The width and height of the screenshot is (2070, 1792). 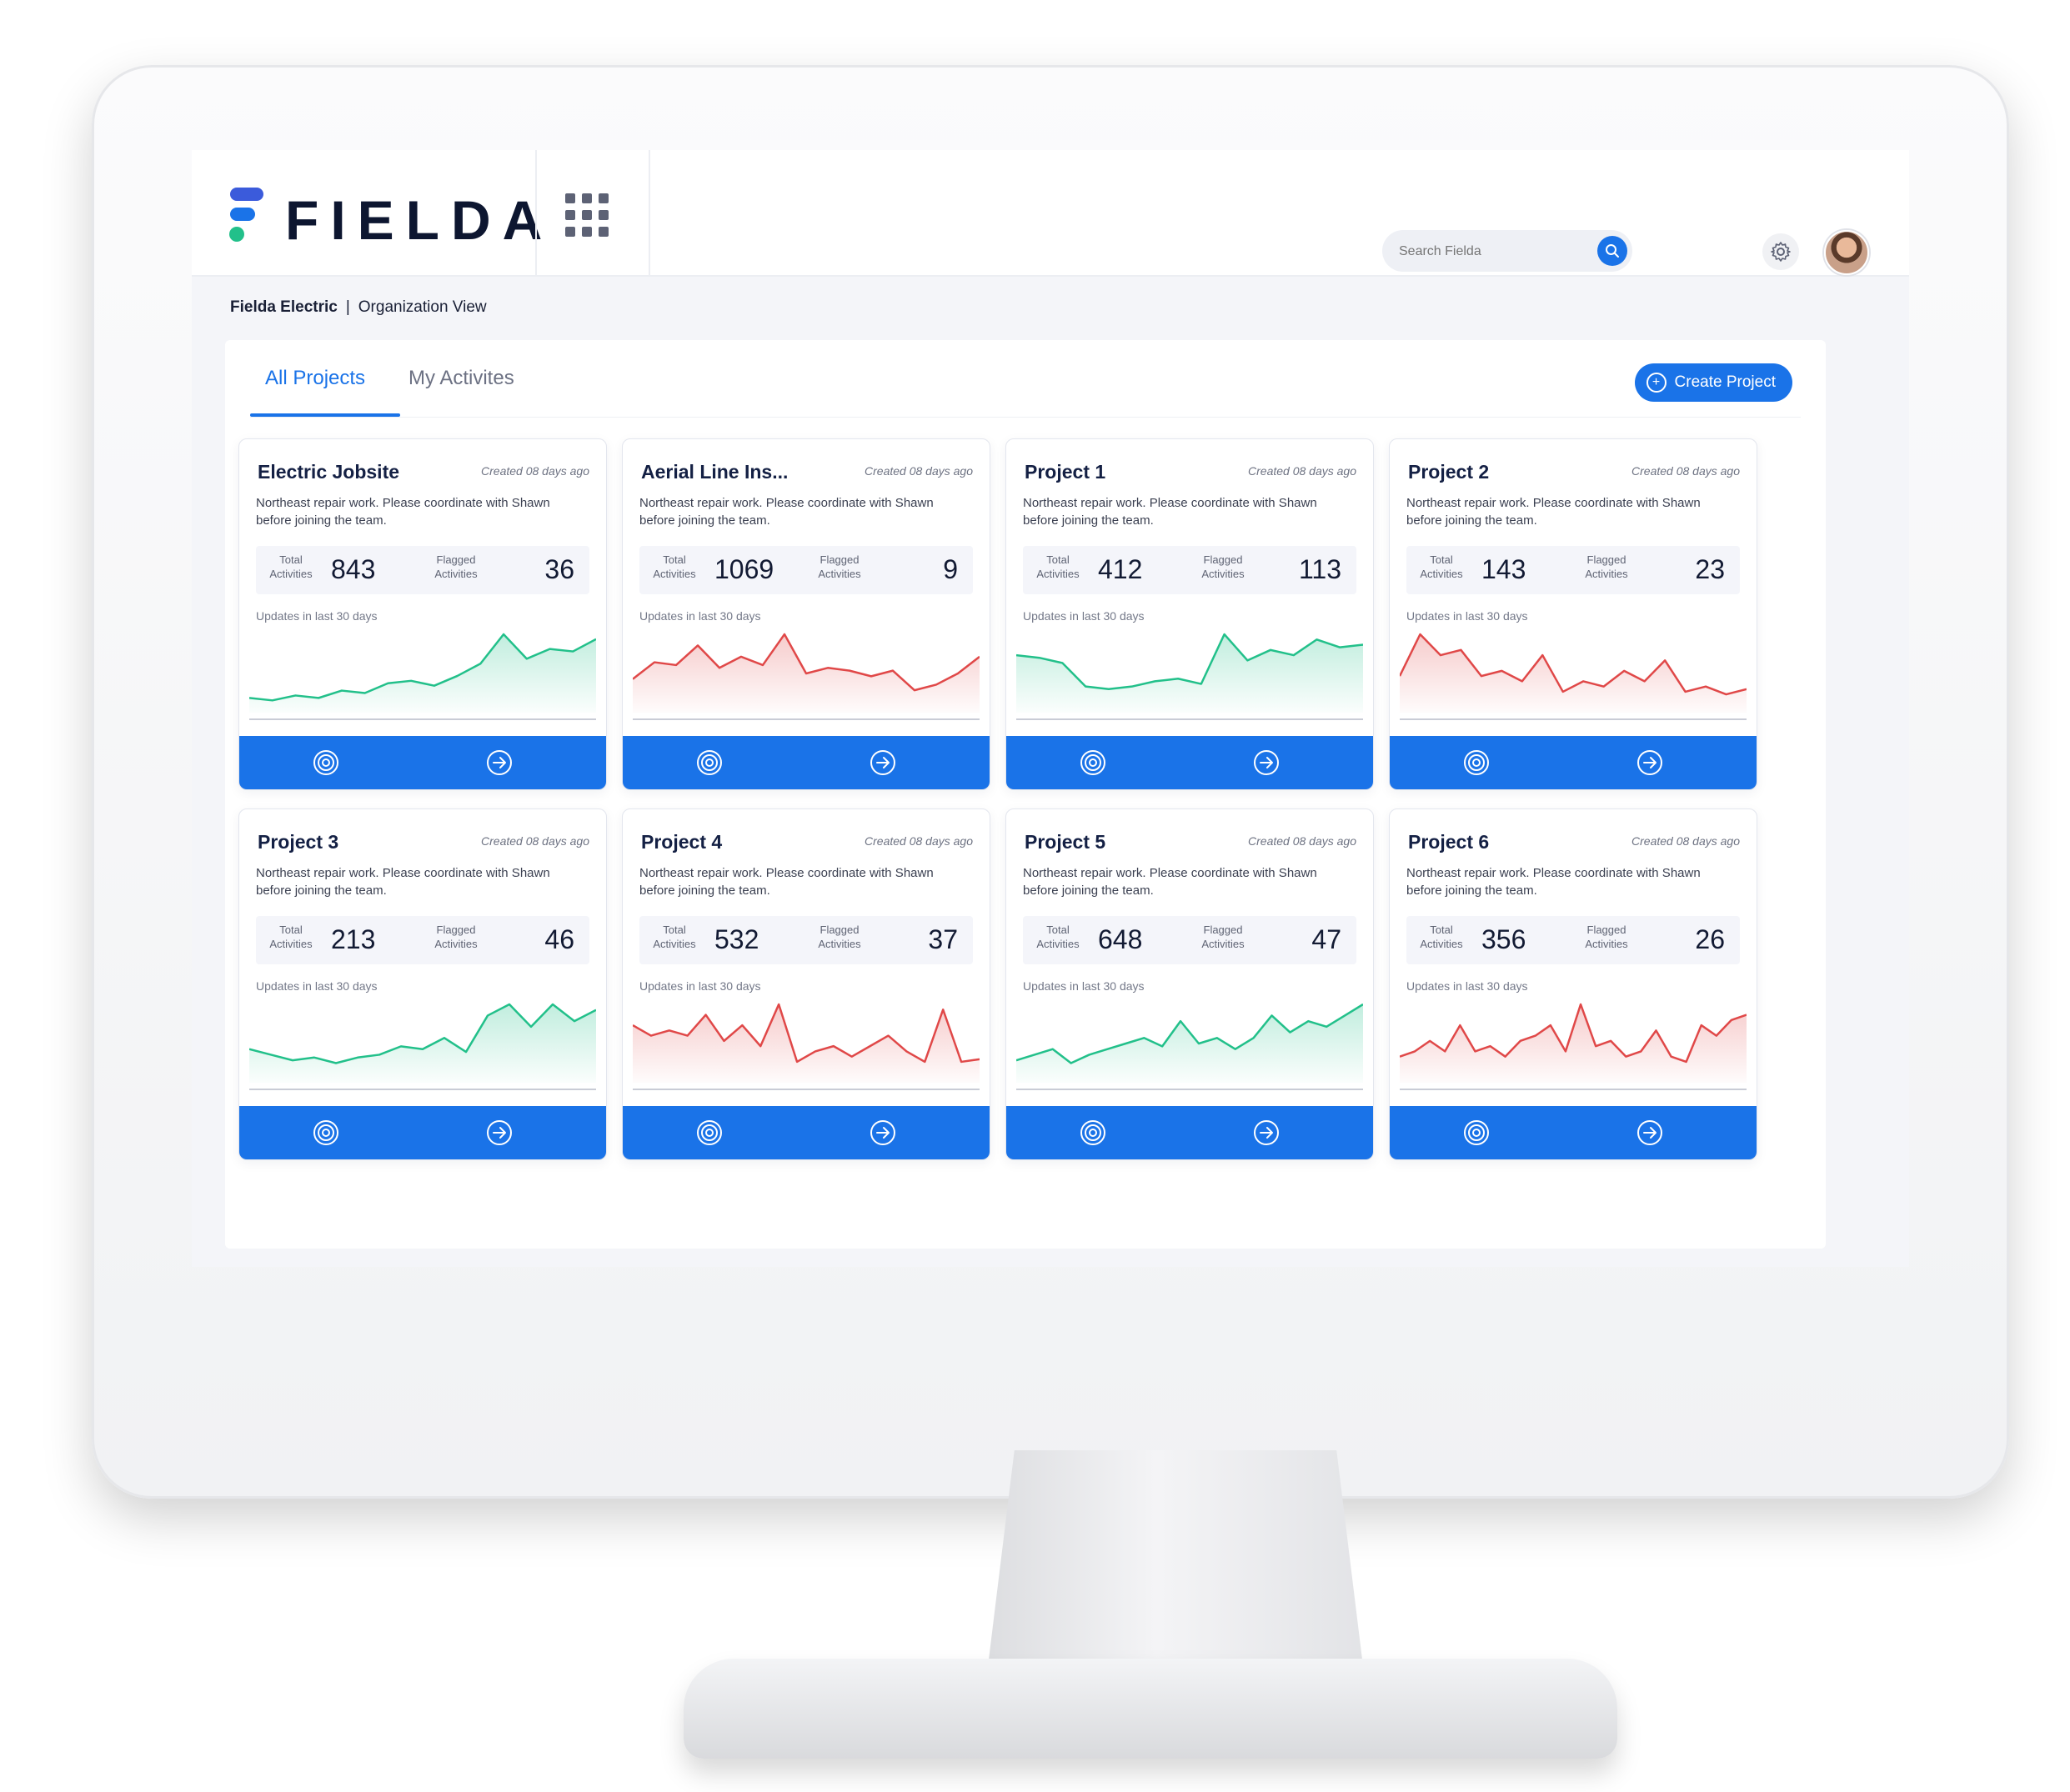 I want to click on total-activities-value: 648, so click(x=1120, y=939).